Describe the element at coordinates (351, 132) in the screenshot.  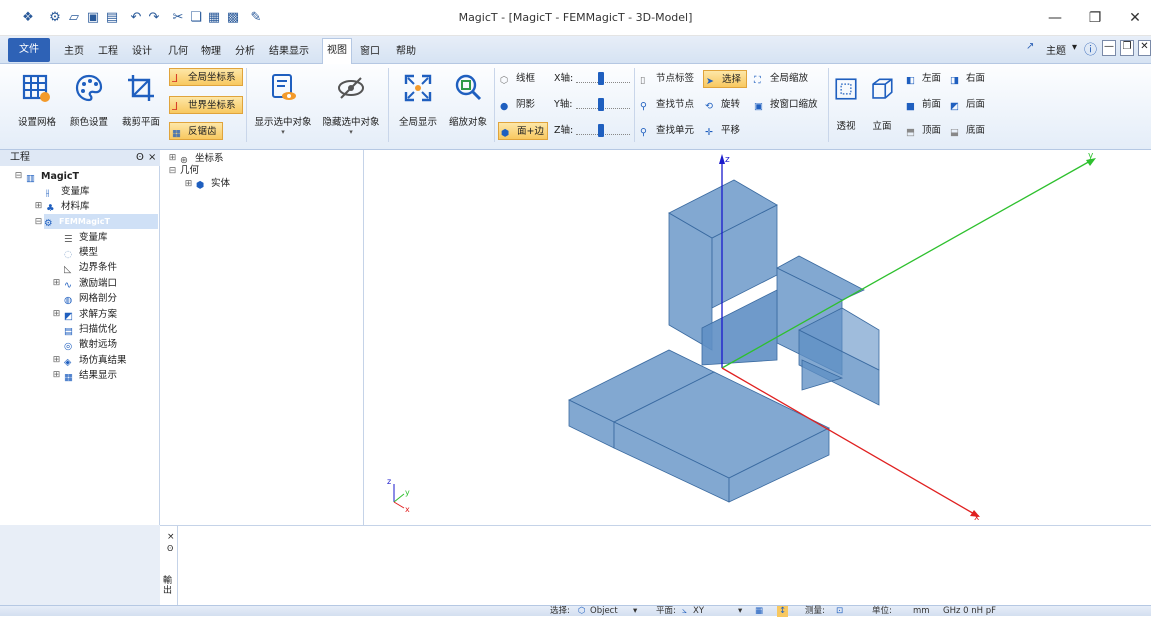
I see `hide-selected-dropdown-icon: ▾` at that location.